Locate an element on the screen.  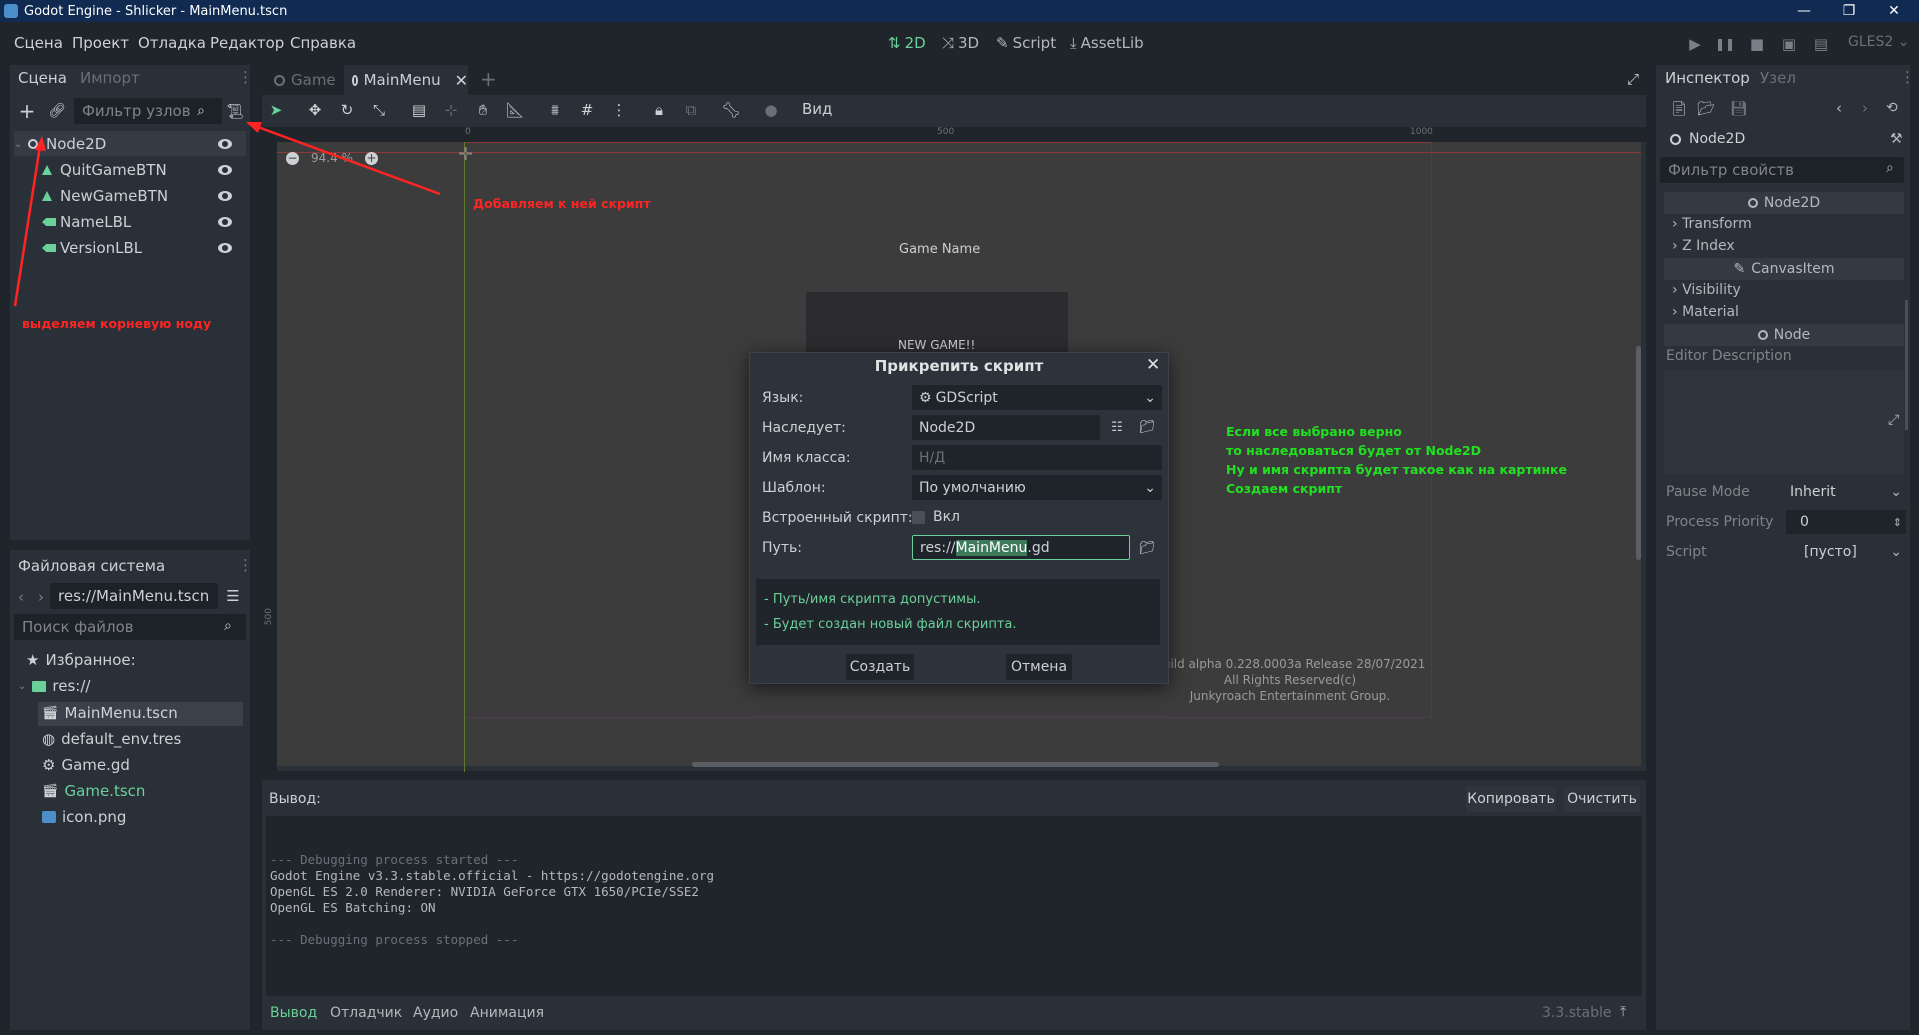
object-properties-icon: ⚒ is located at coordinates (1896, 139).